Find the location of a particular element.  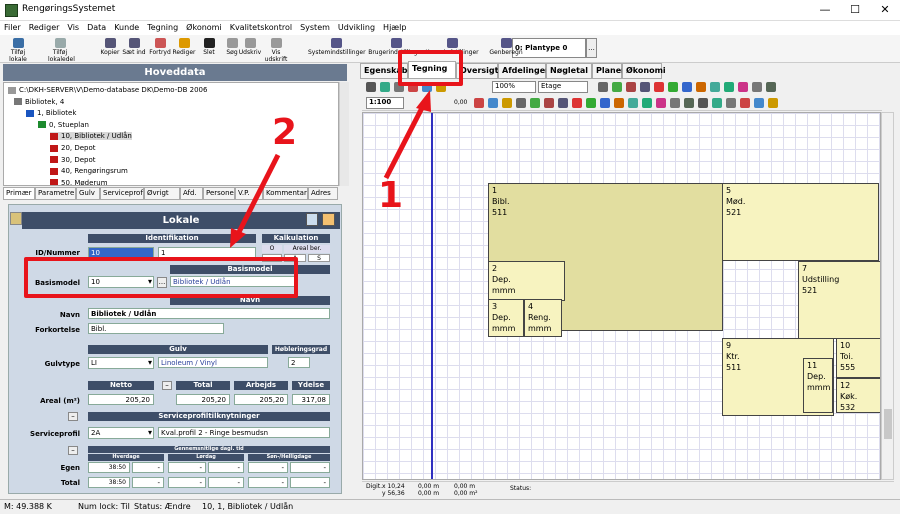

toolbar-udskriv-button: Udskriv is located at coordinates (250, 49).